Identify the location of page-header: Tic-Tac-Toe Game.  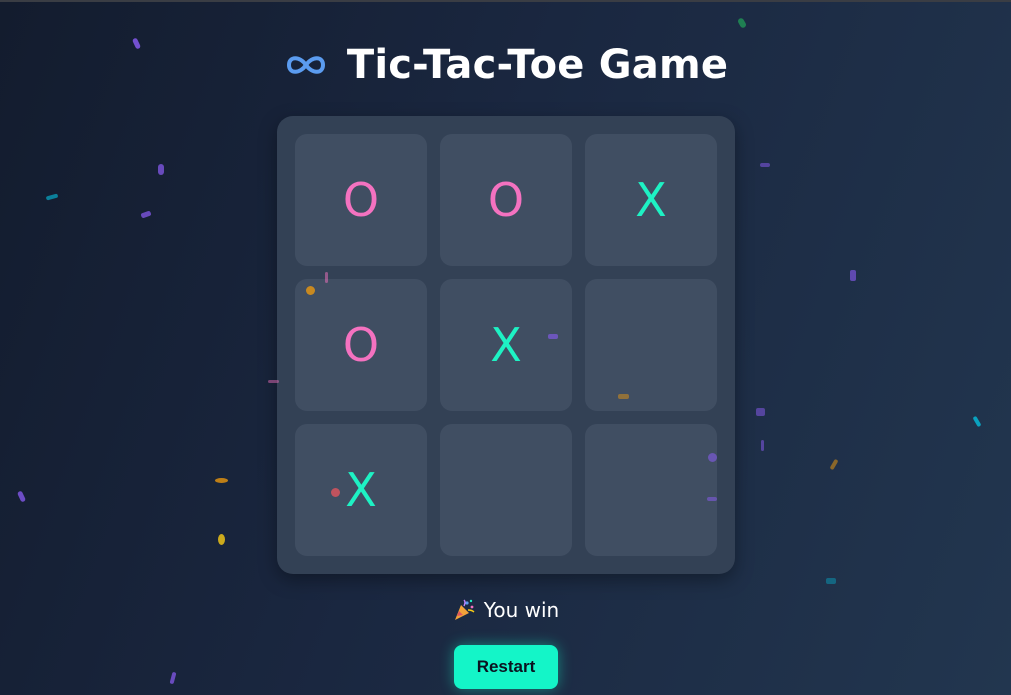
(505, 65).